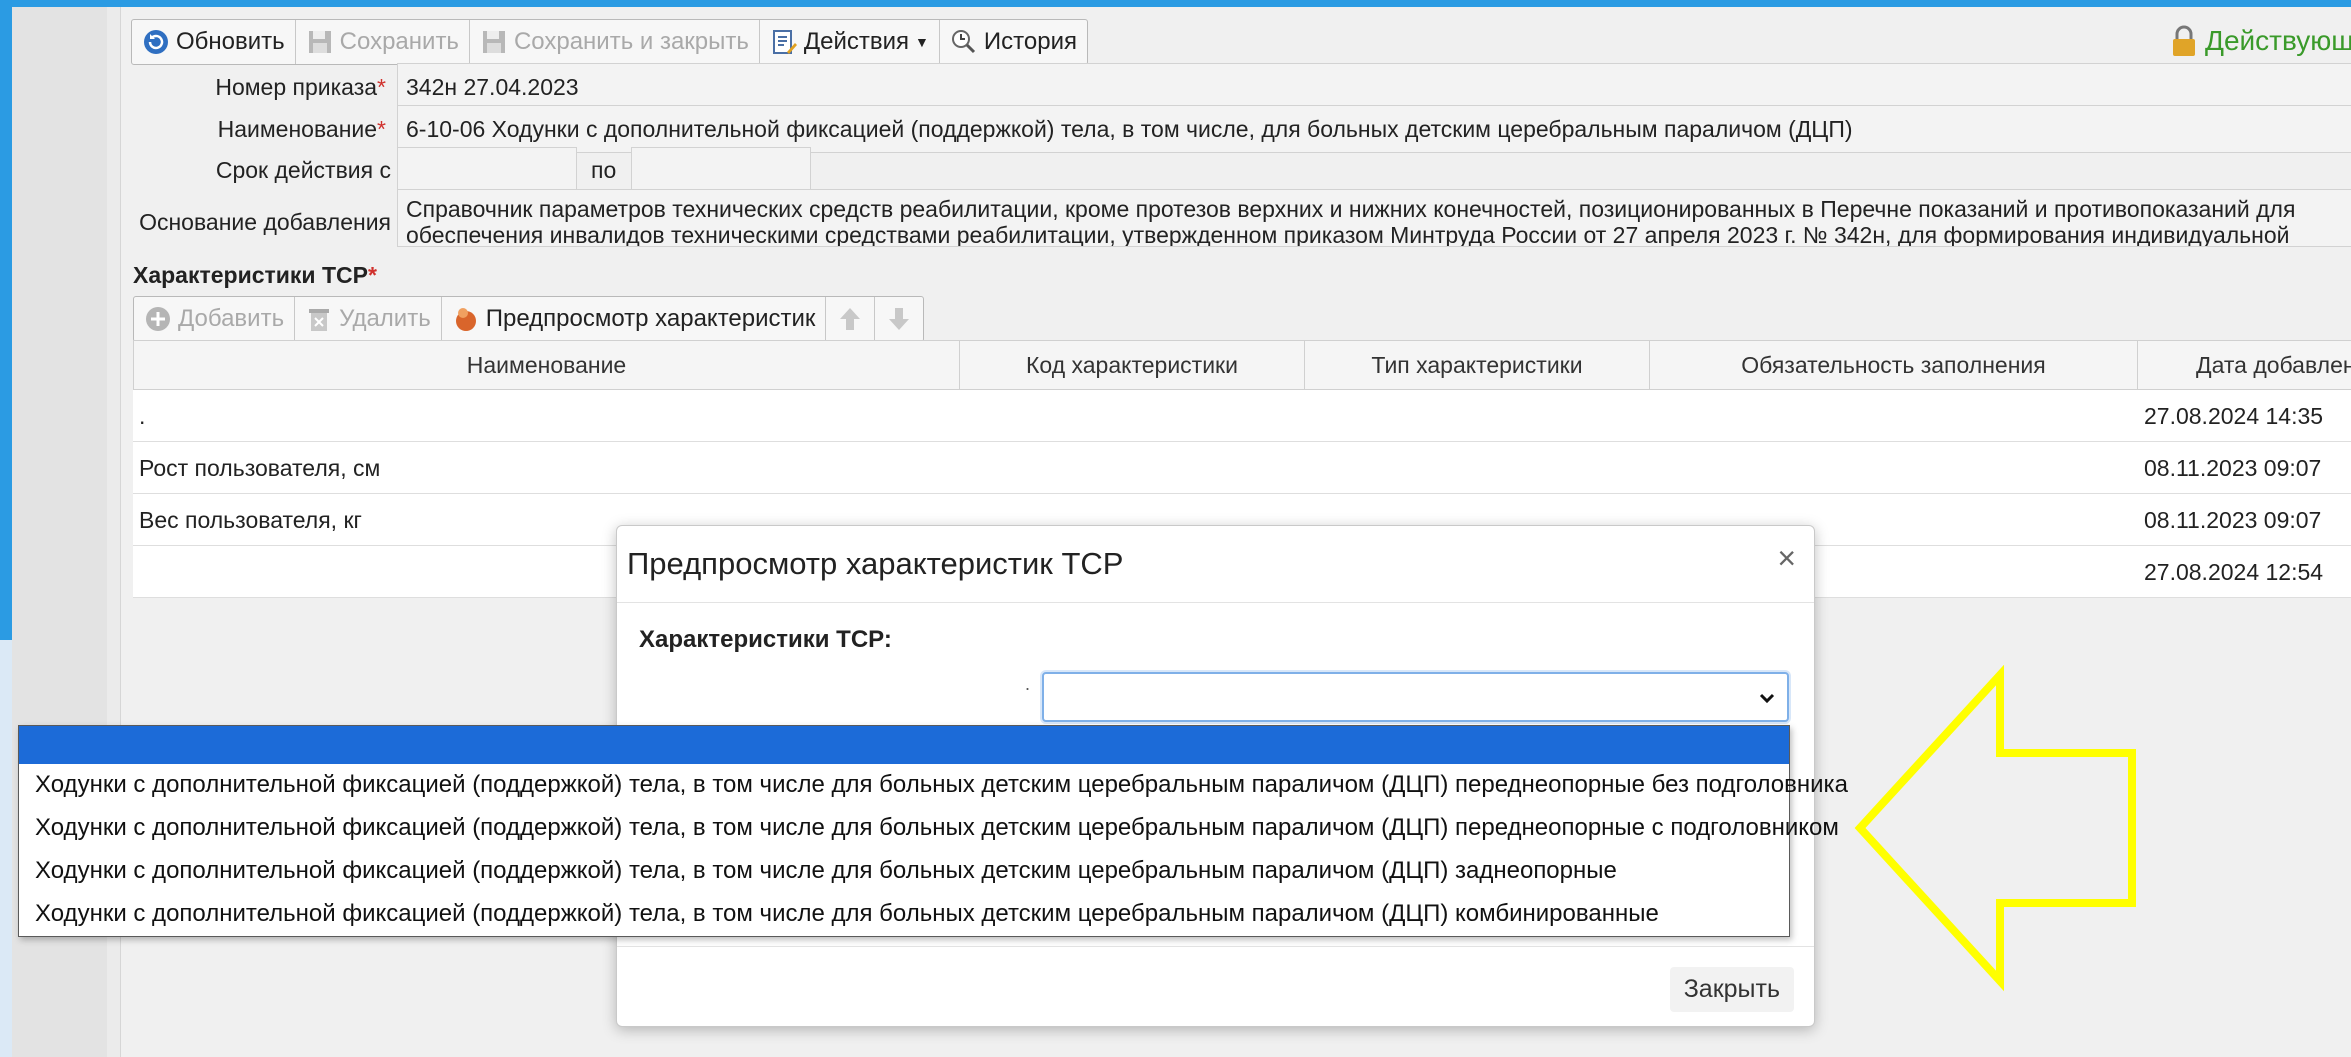  I want to click on characteristics-title-text: Характеристики ТСР, so click(250, 275).